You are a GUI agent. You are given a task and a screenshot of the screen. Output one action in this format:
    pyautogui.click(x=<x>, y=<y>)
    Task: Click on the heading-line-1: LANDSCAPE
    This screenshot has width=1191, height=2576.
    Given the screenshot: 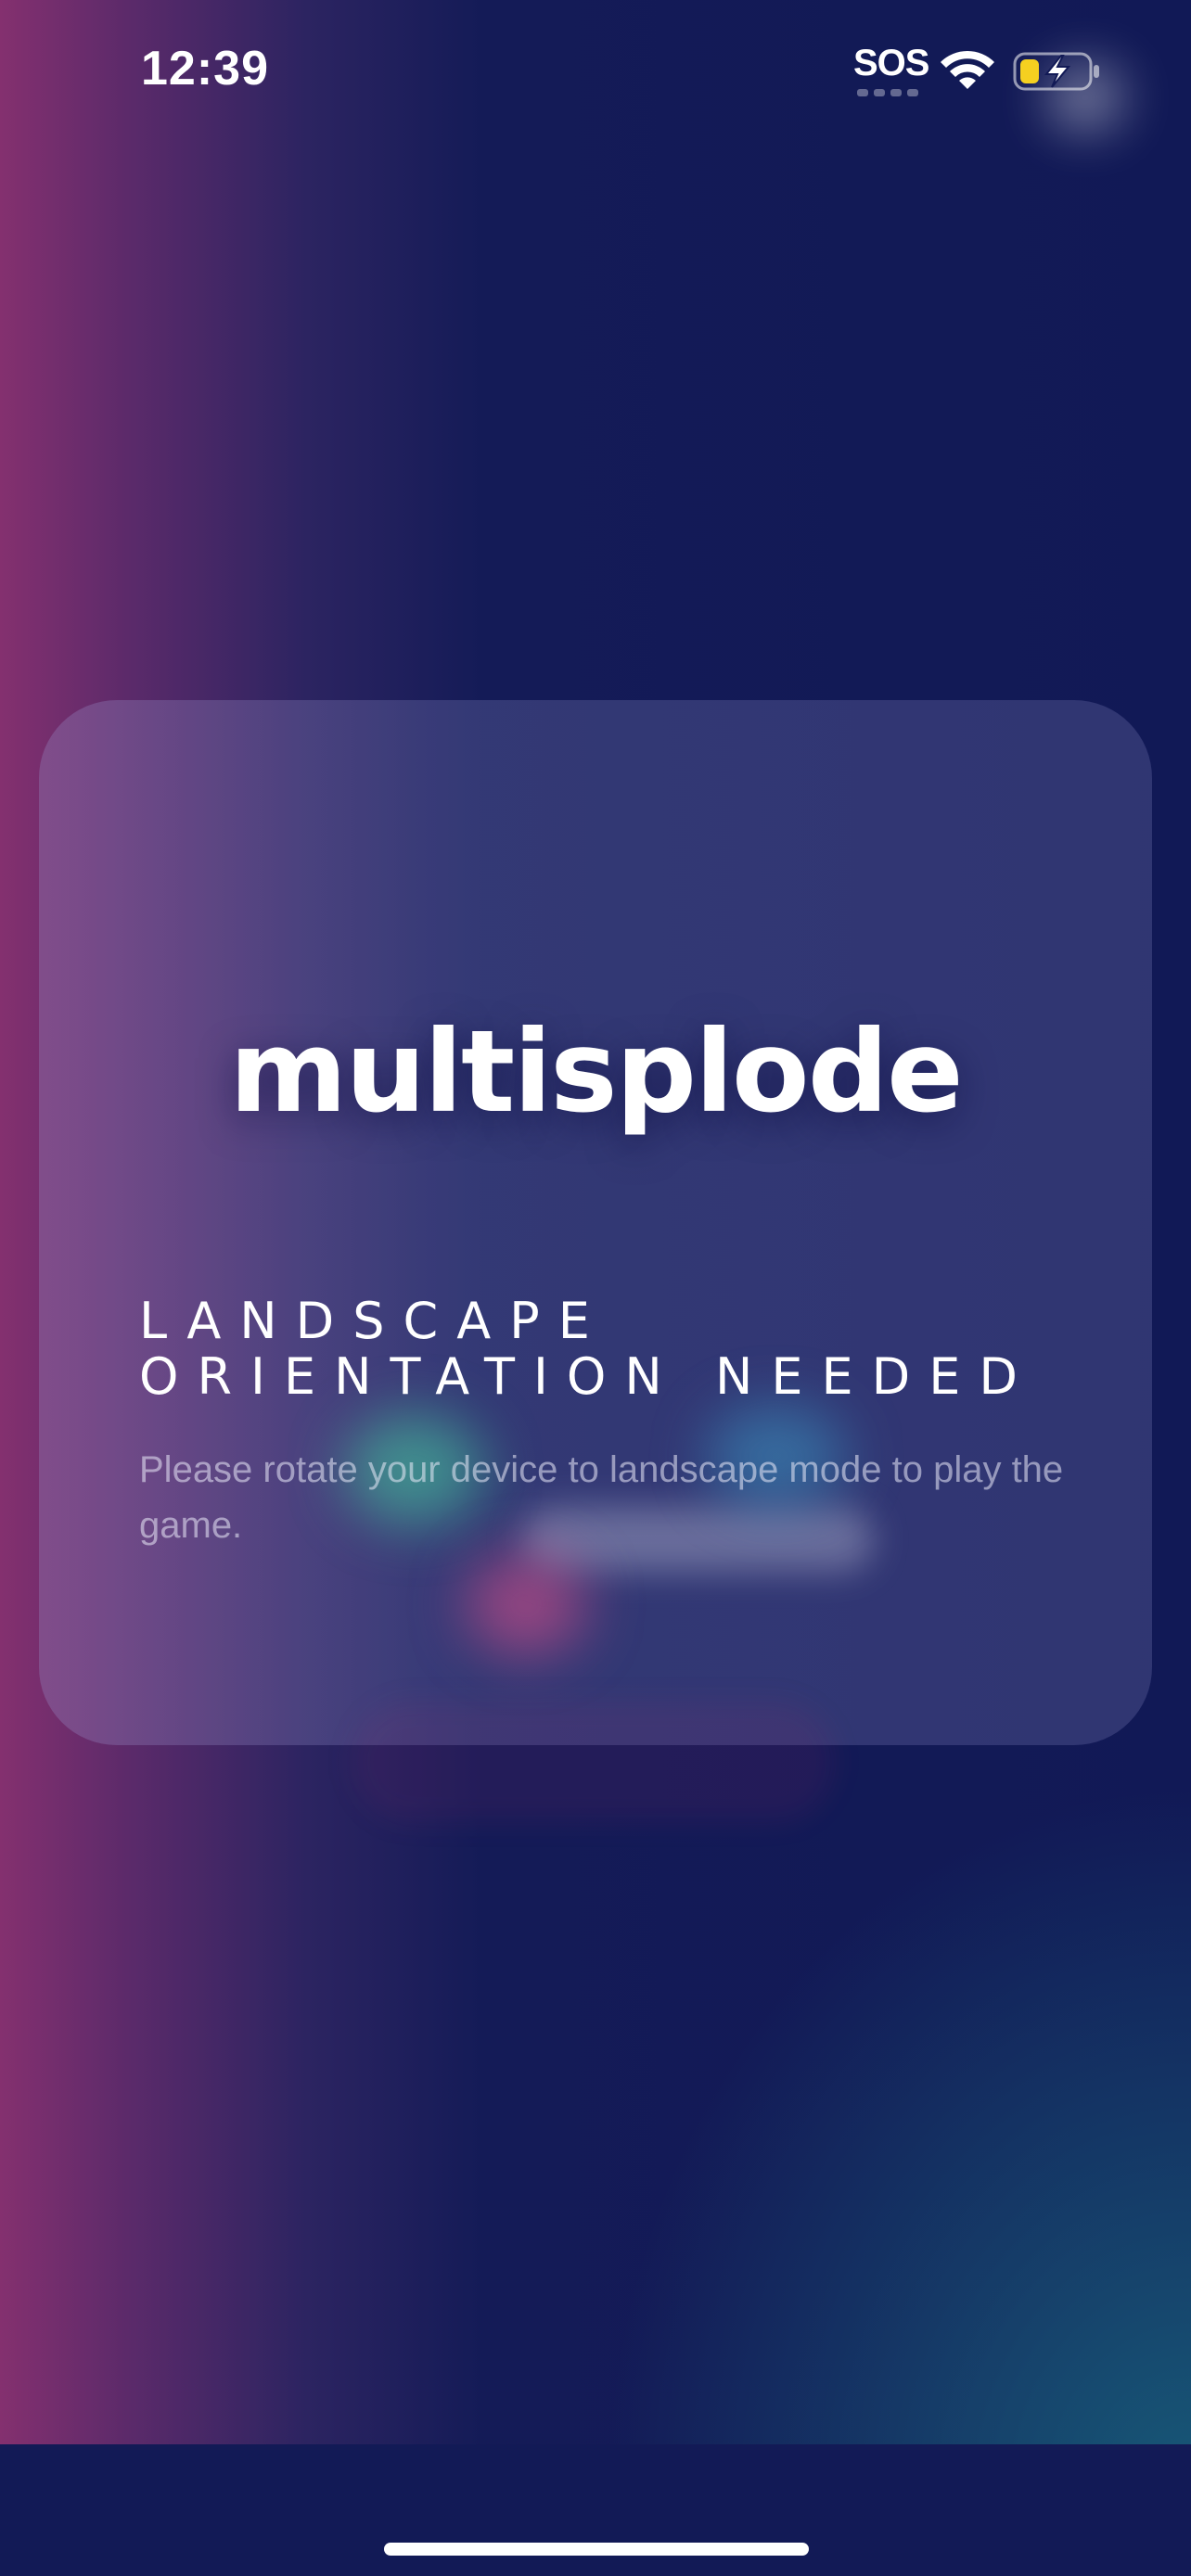 What is the action you would take?
    pyautogui.click(x=373, y=1321)
    